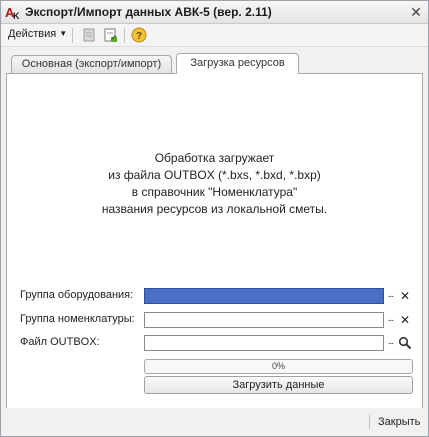  Describe the element at coordinates (416, 12) in the screenshot. I see `window-close-icon: ✕` at that location.